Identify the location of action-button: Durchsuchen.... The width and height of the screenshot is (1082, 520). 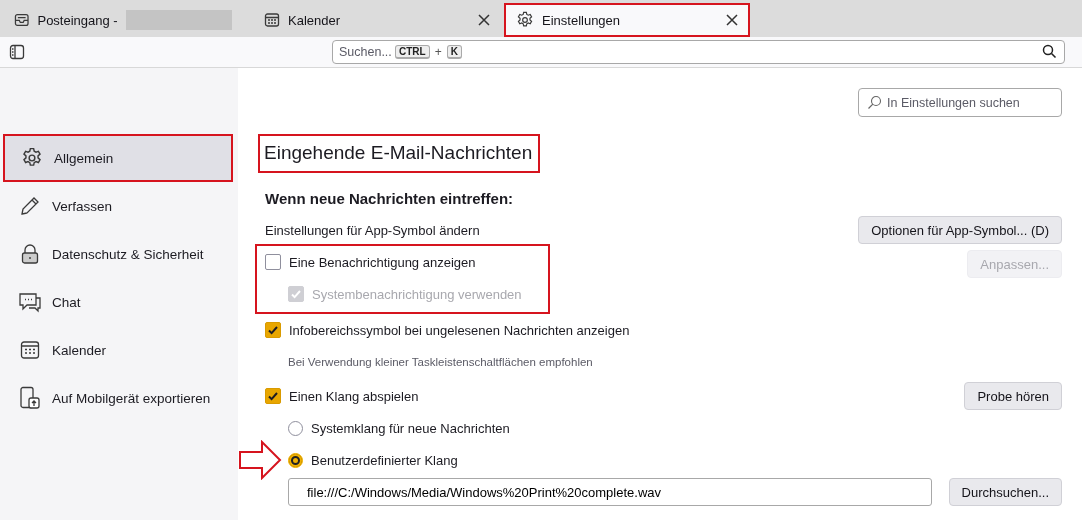
(1005, 492).